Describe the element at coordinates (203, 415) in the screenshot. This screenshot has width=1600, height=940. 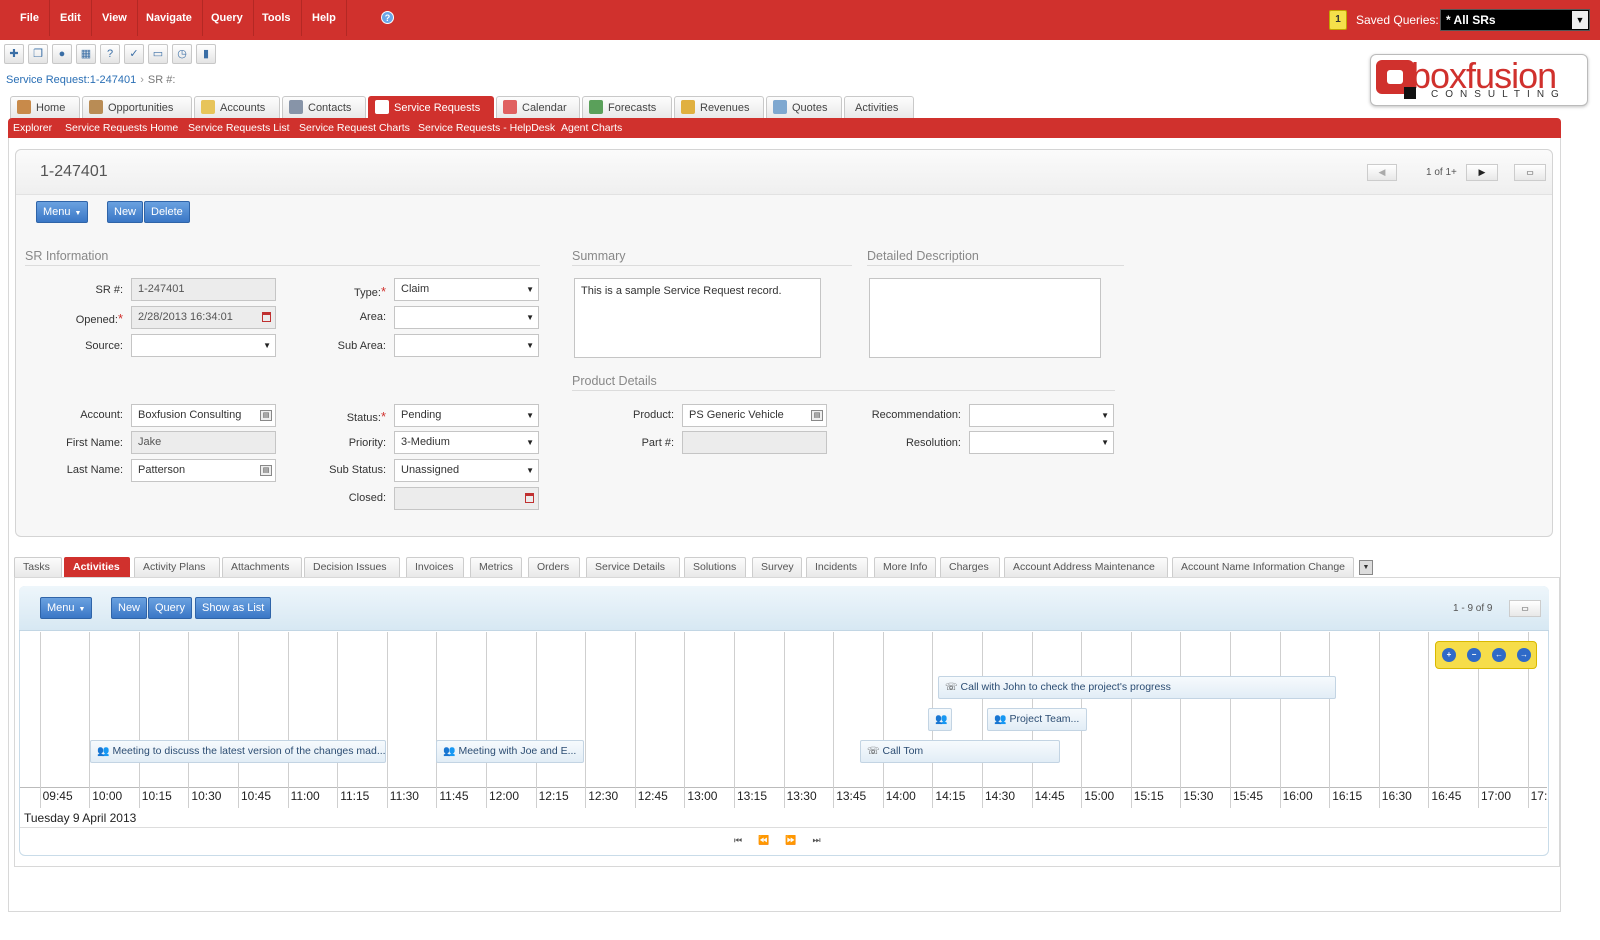
I see `account-field: Boxfusion Consulting ▤` at that location.